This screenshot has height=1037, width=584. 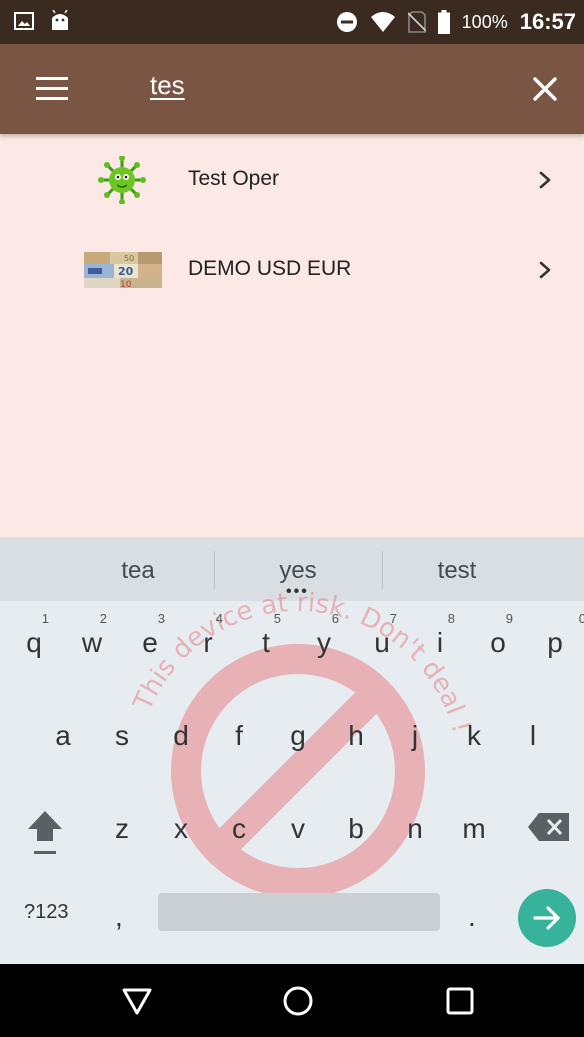 I want to click on key-n: n, so click(x=415, y=823).